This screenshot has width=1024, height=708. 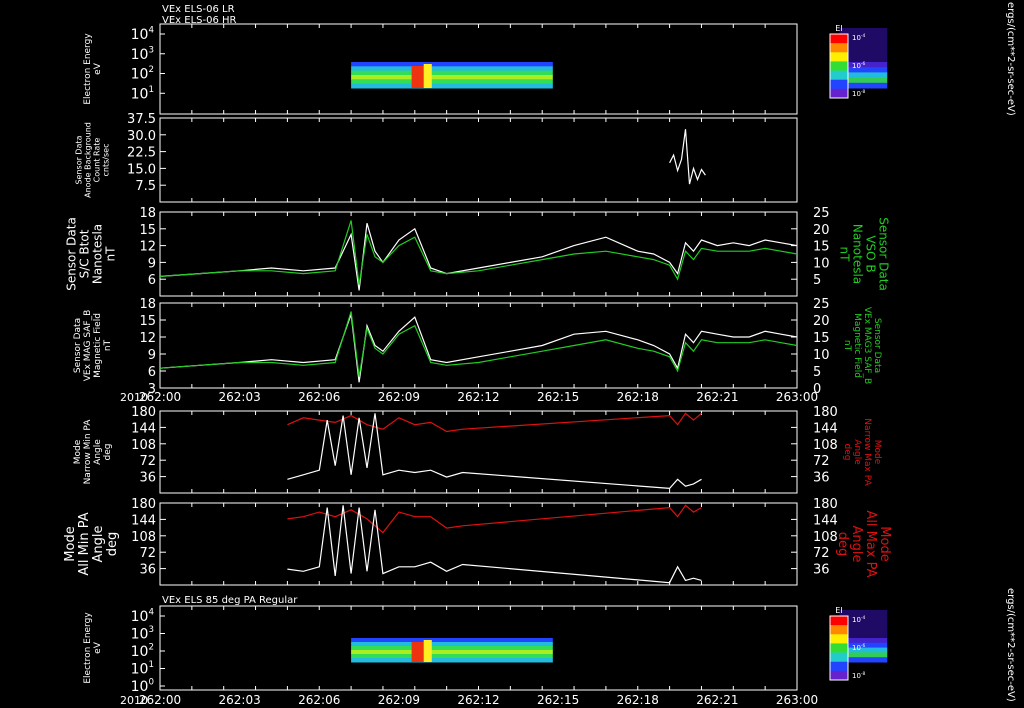 I want to click on panel-ylabel-right: Sensor Data, so click(x=884, y=254).